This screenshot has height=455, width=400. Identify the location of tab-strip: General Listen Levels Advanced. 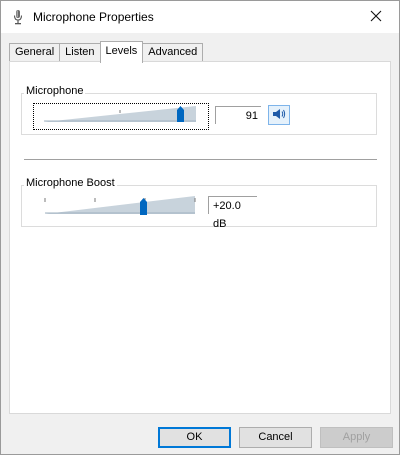
(106, 52).